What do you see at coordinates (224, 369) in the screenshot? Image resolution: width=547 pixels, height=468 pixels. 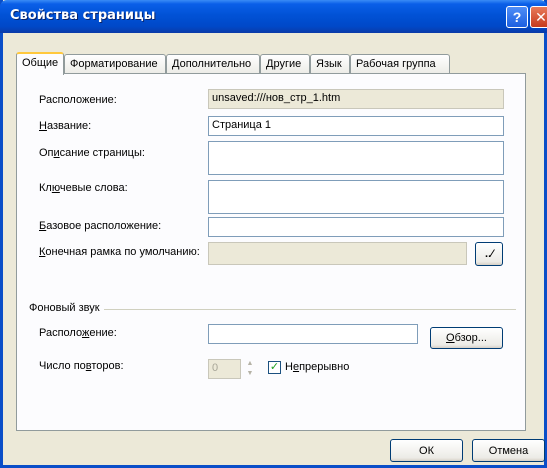 I see `loop-count-input: 0` at bounding box center [224, 369].